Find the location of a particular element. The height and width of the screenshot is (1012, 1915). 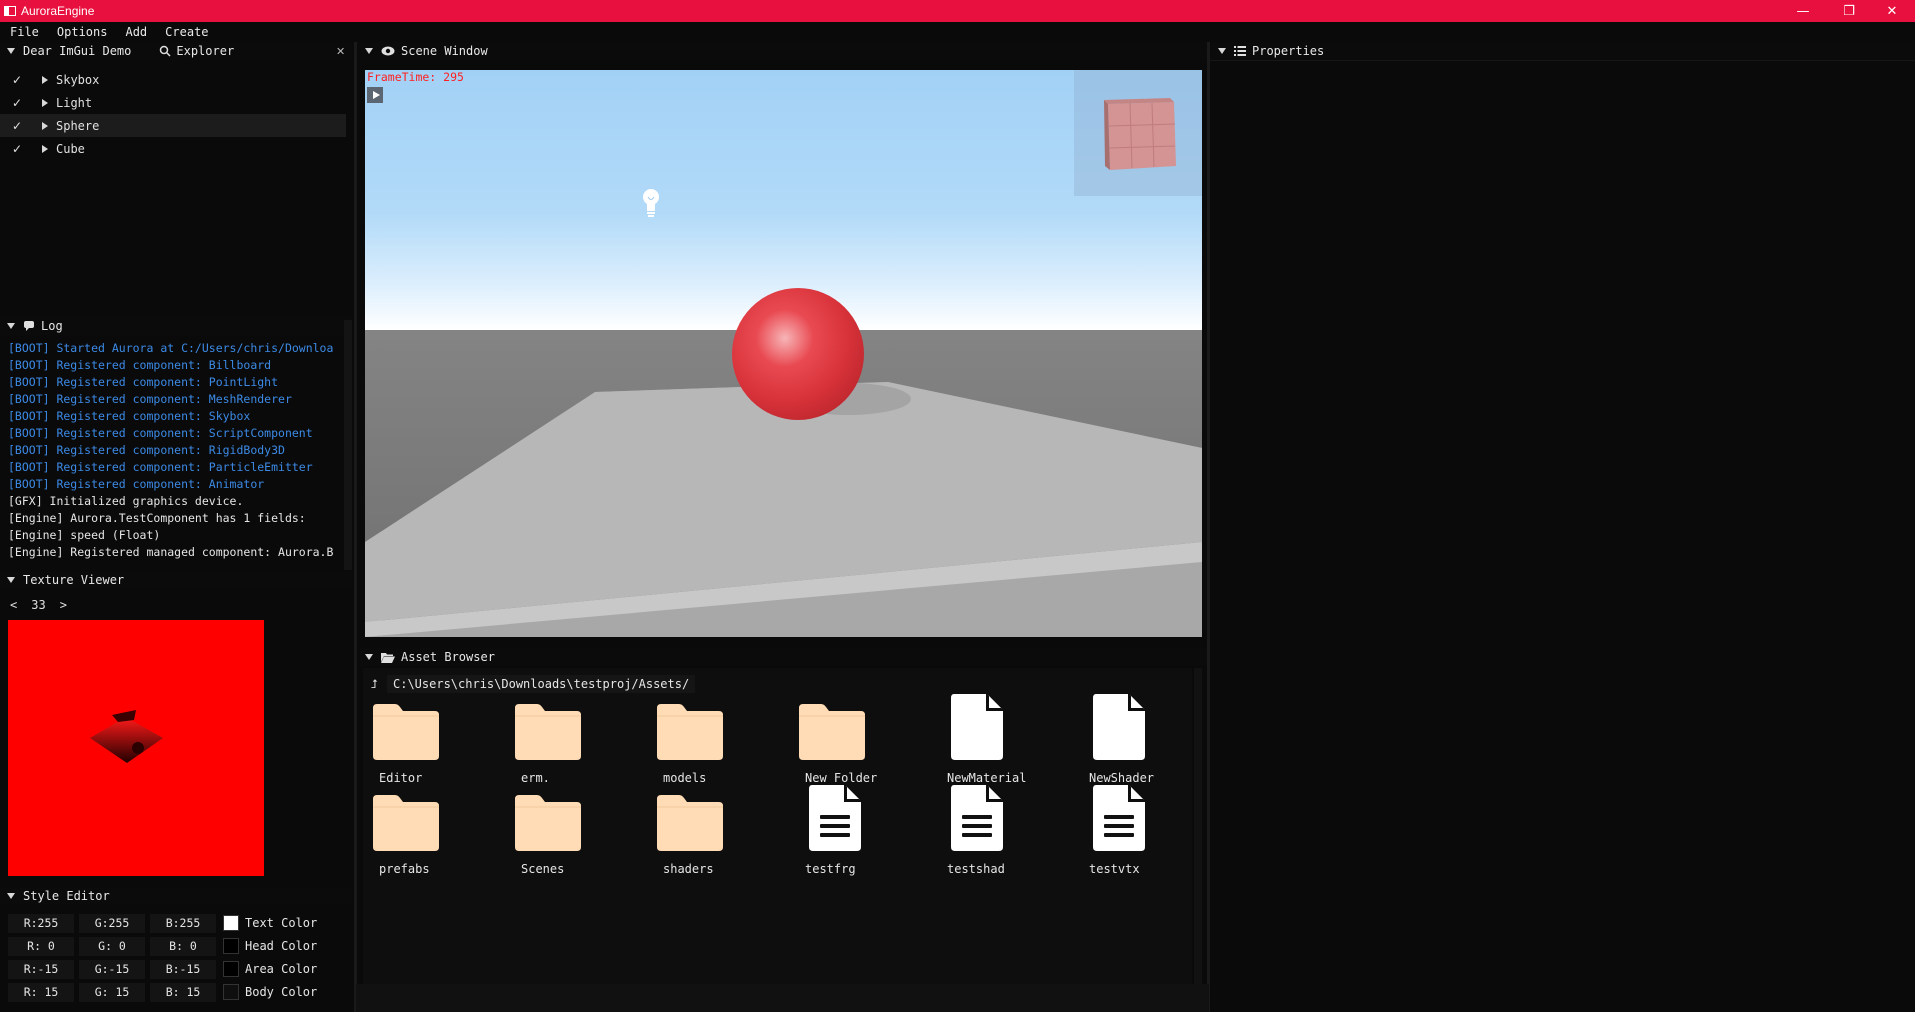

red-field: R:-15 is located at coordinates (41, 969).